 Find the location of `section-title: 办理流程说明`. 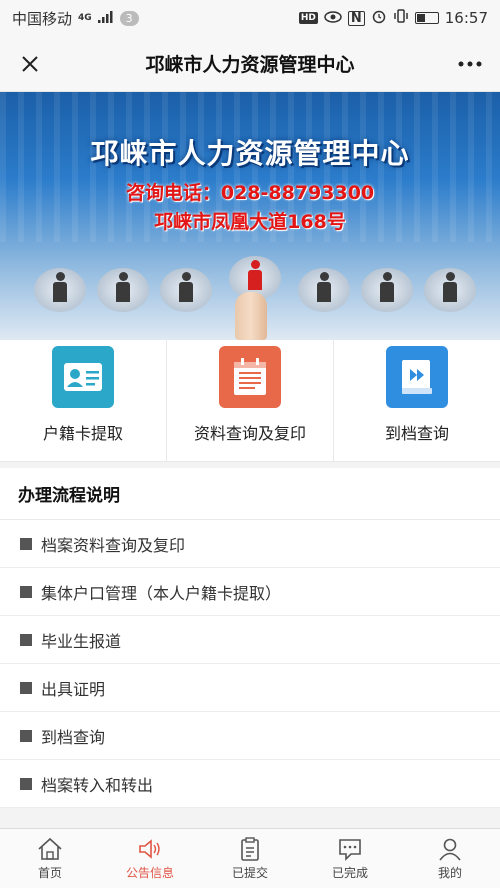

section-title: 办理流程说明 is located at coordinates (250, 494).